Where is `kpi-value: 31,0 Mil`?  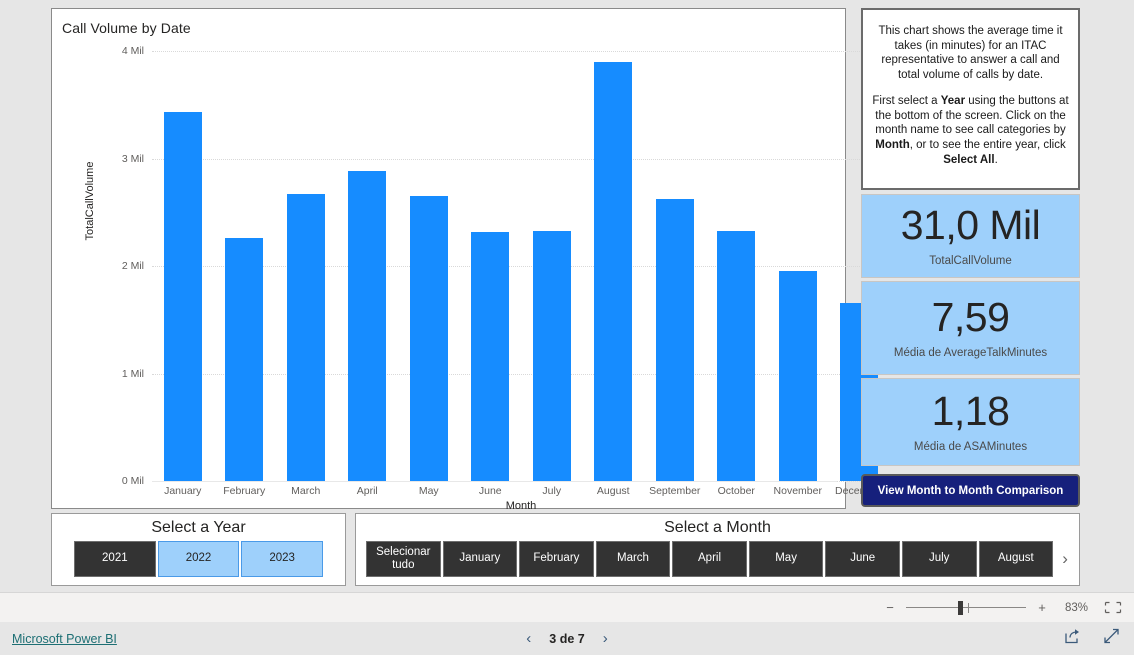 kpi-value: 31,0 Mil is located at coordinates (970, 225).